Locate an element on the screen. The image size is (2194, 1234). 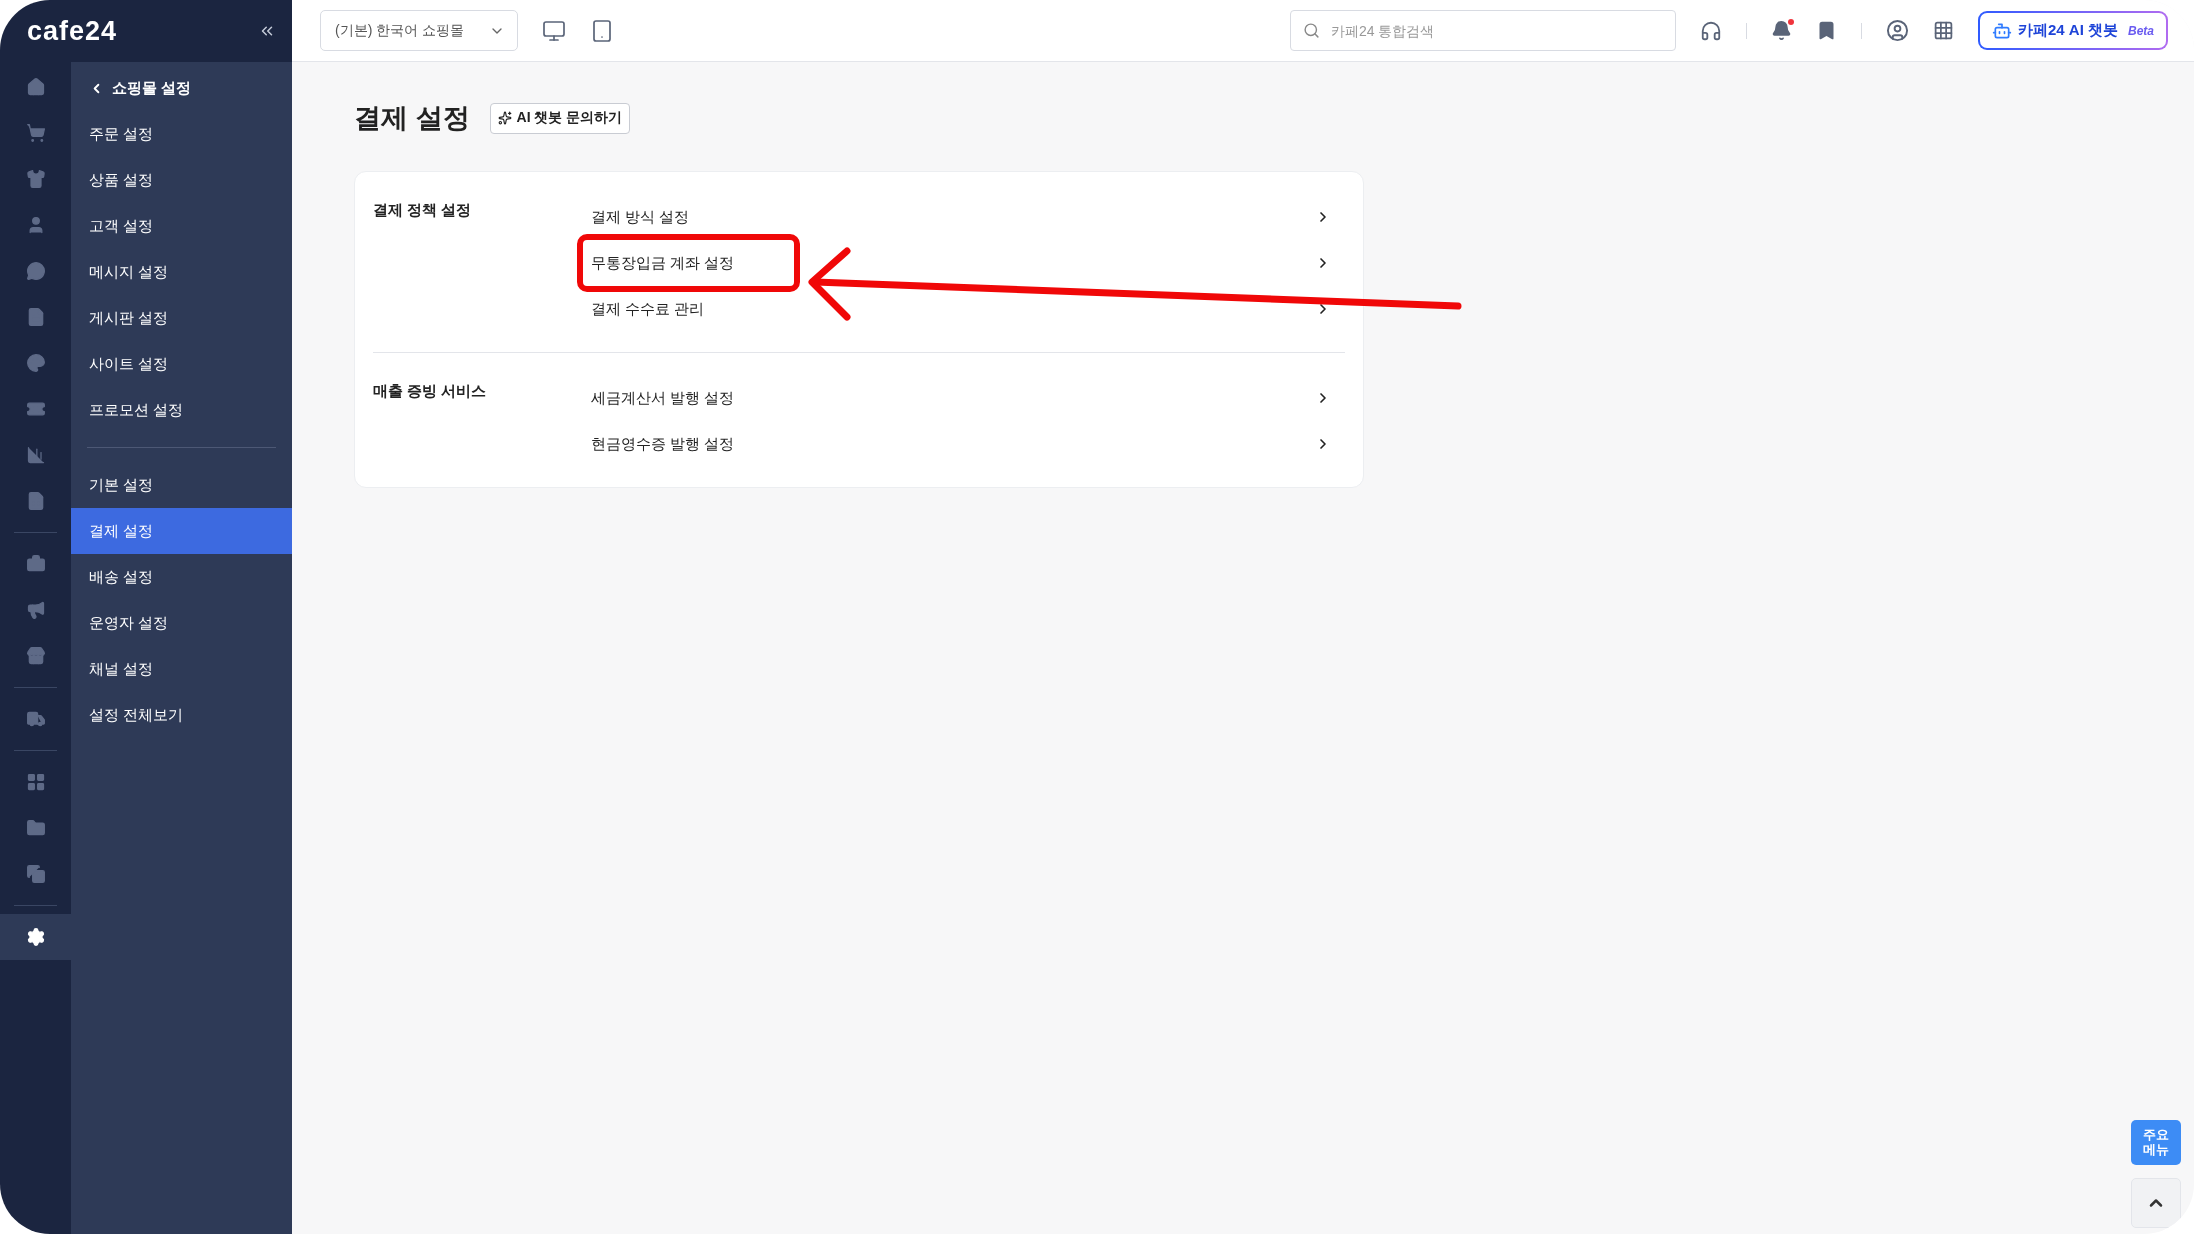
back-link-label: 쇼핑몰 설정 is located at coordinates (152, 88).